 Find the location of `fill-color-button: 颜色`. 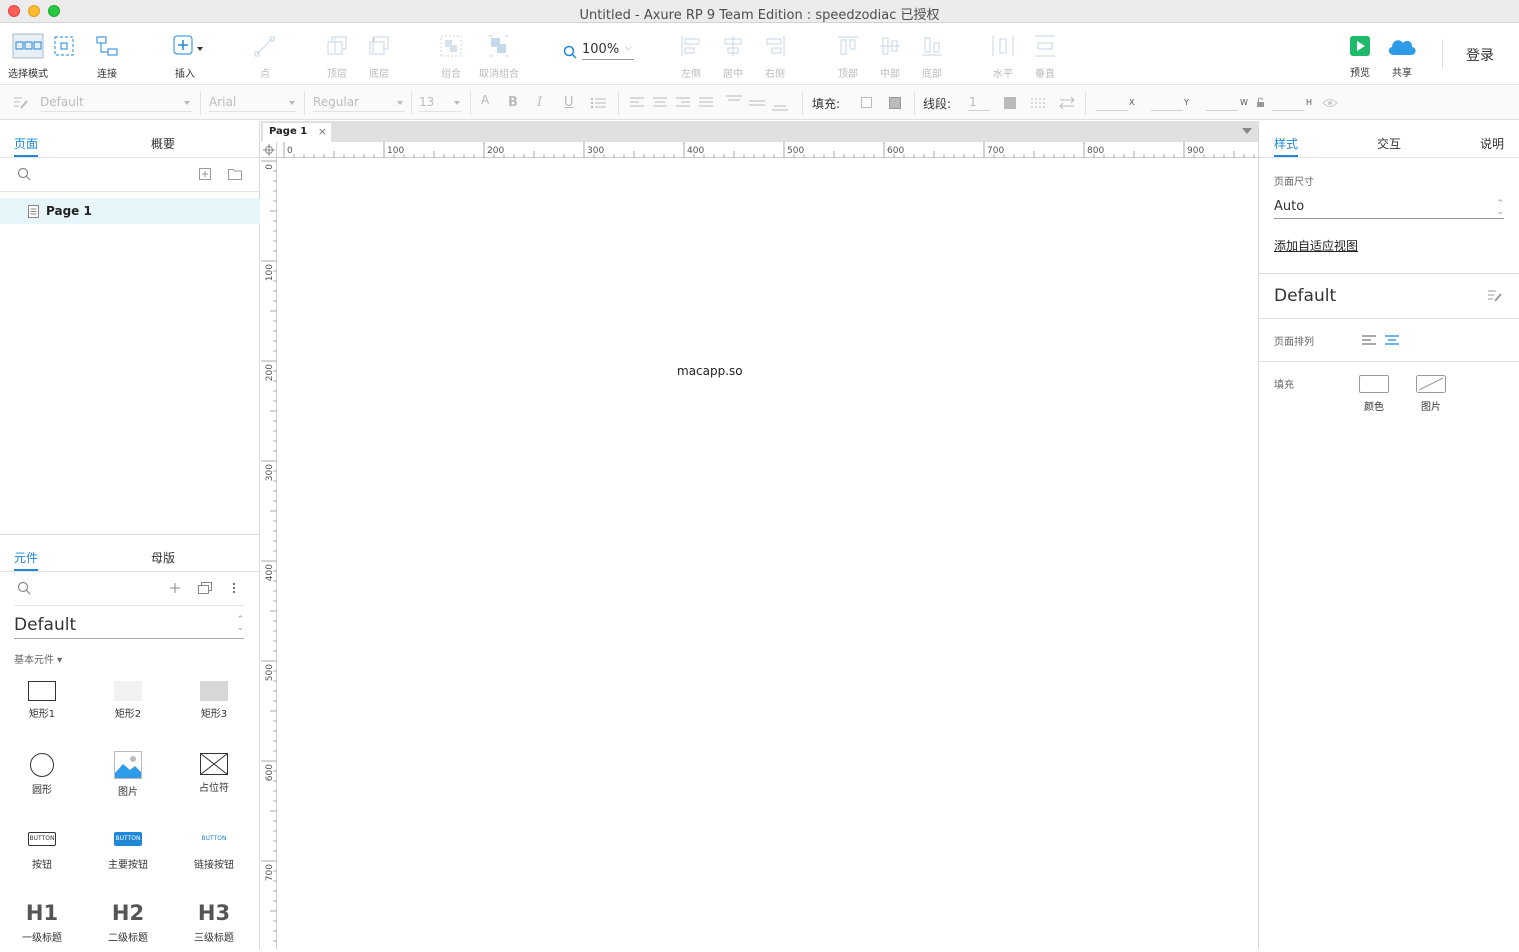

fill-color-button: 颜色 is located at coordinates (1374, 394).